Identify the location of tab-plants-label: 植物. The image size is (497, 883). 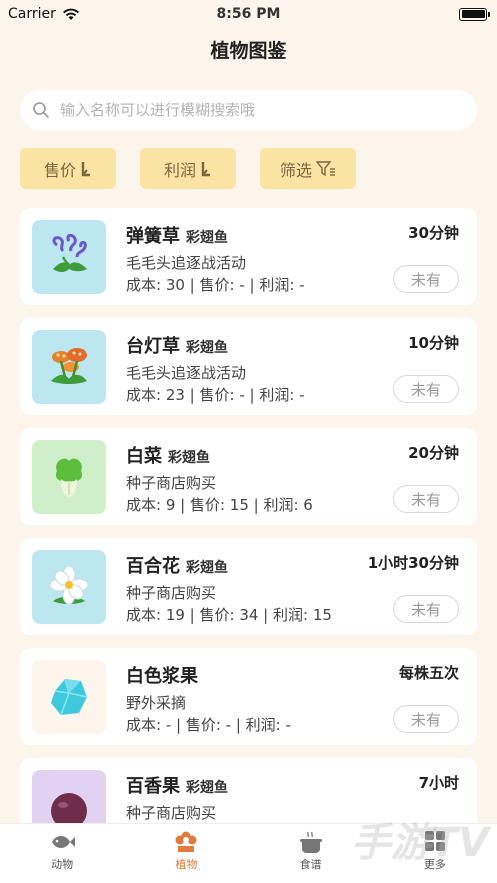
(186, 864).